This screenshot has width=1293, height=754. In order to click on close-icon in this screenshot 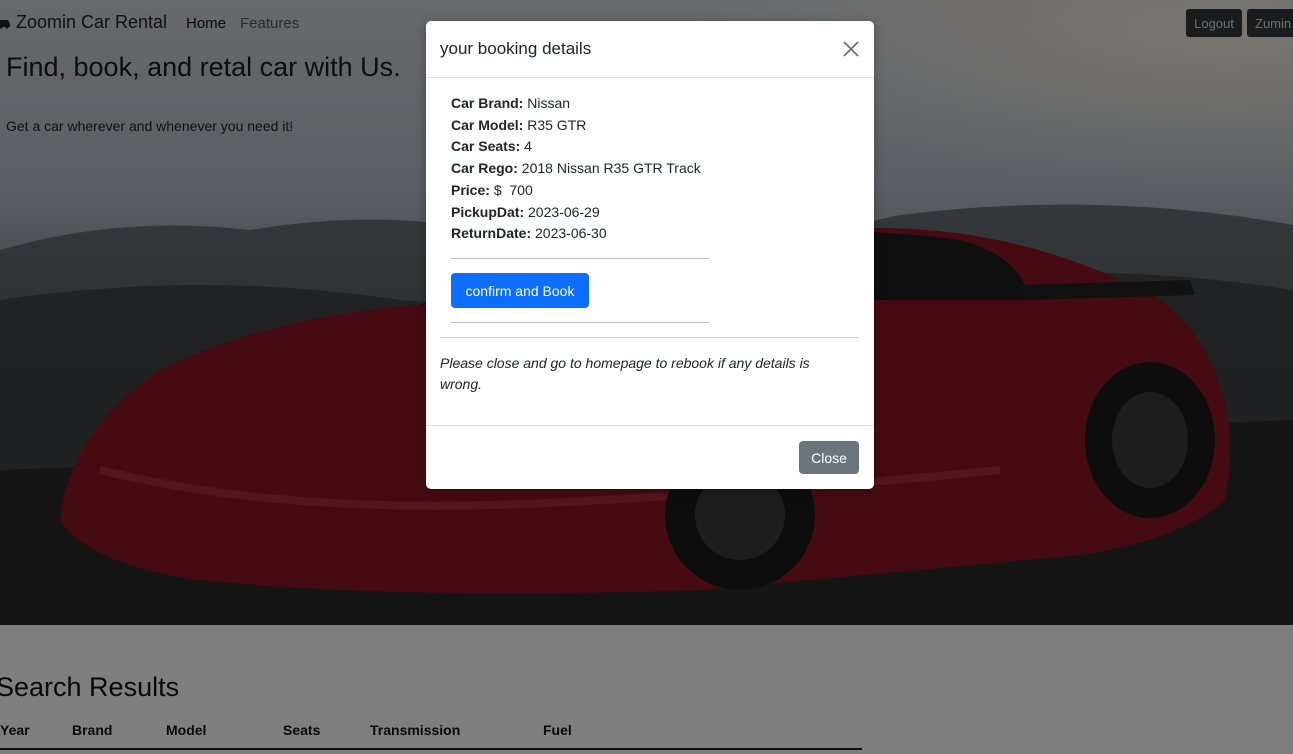, I will do `click(851, 49)`.